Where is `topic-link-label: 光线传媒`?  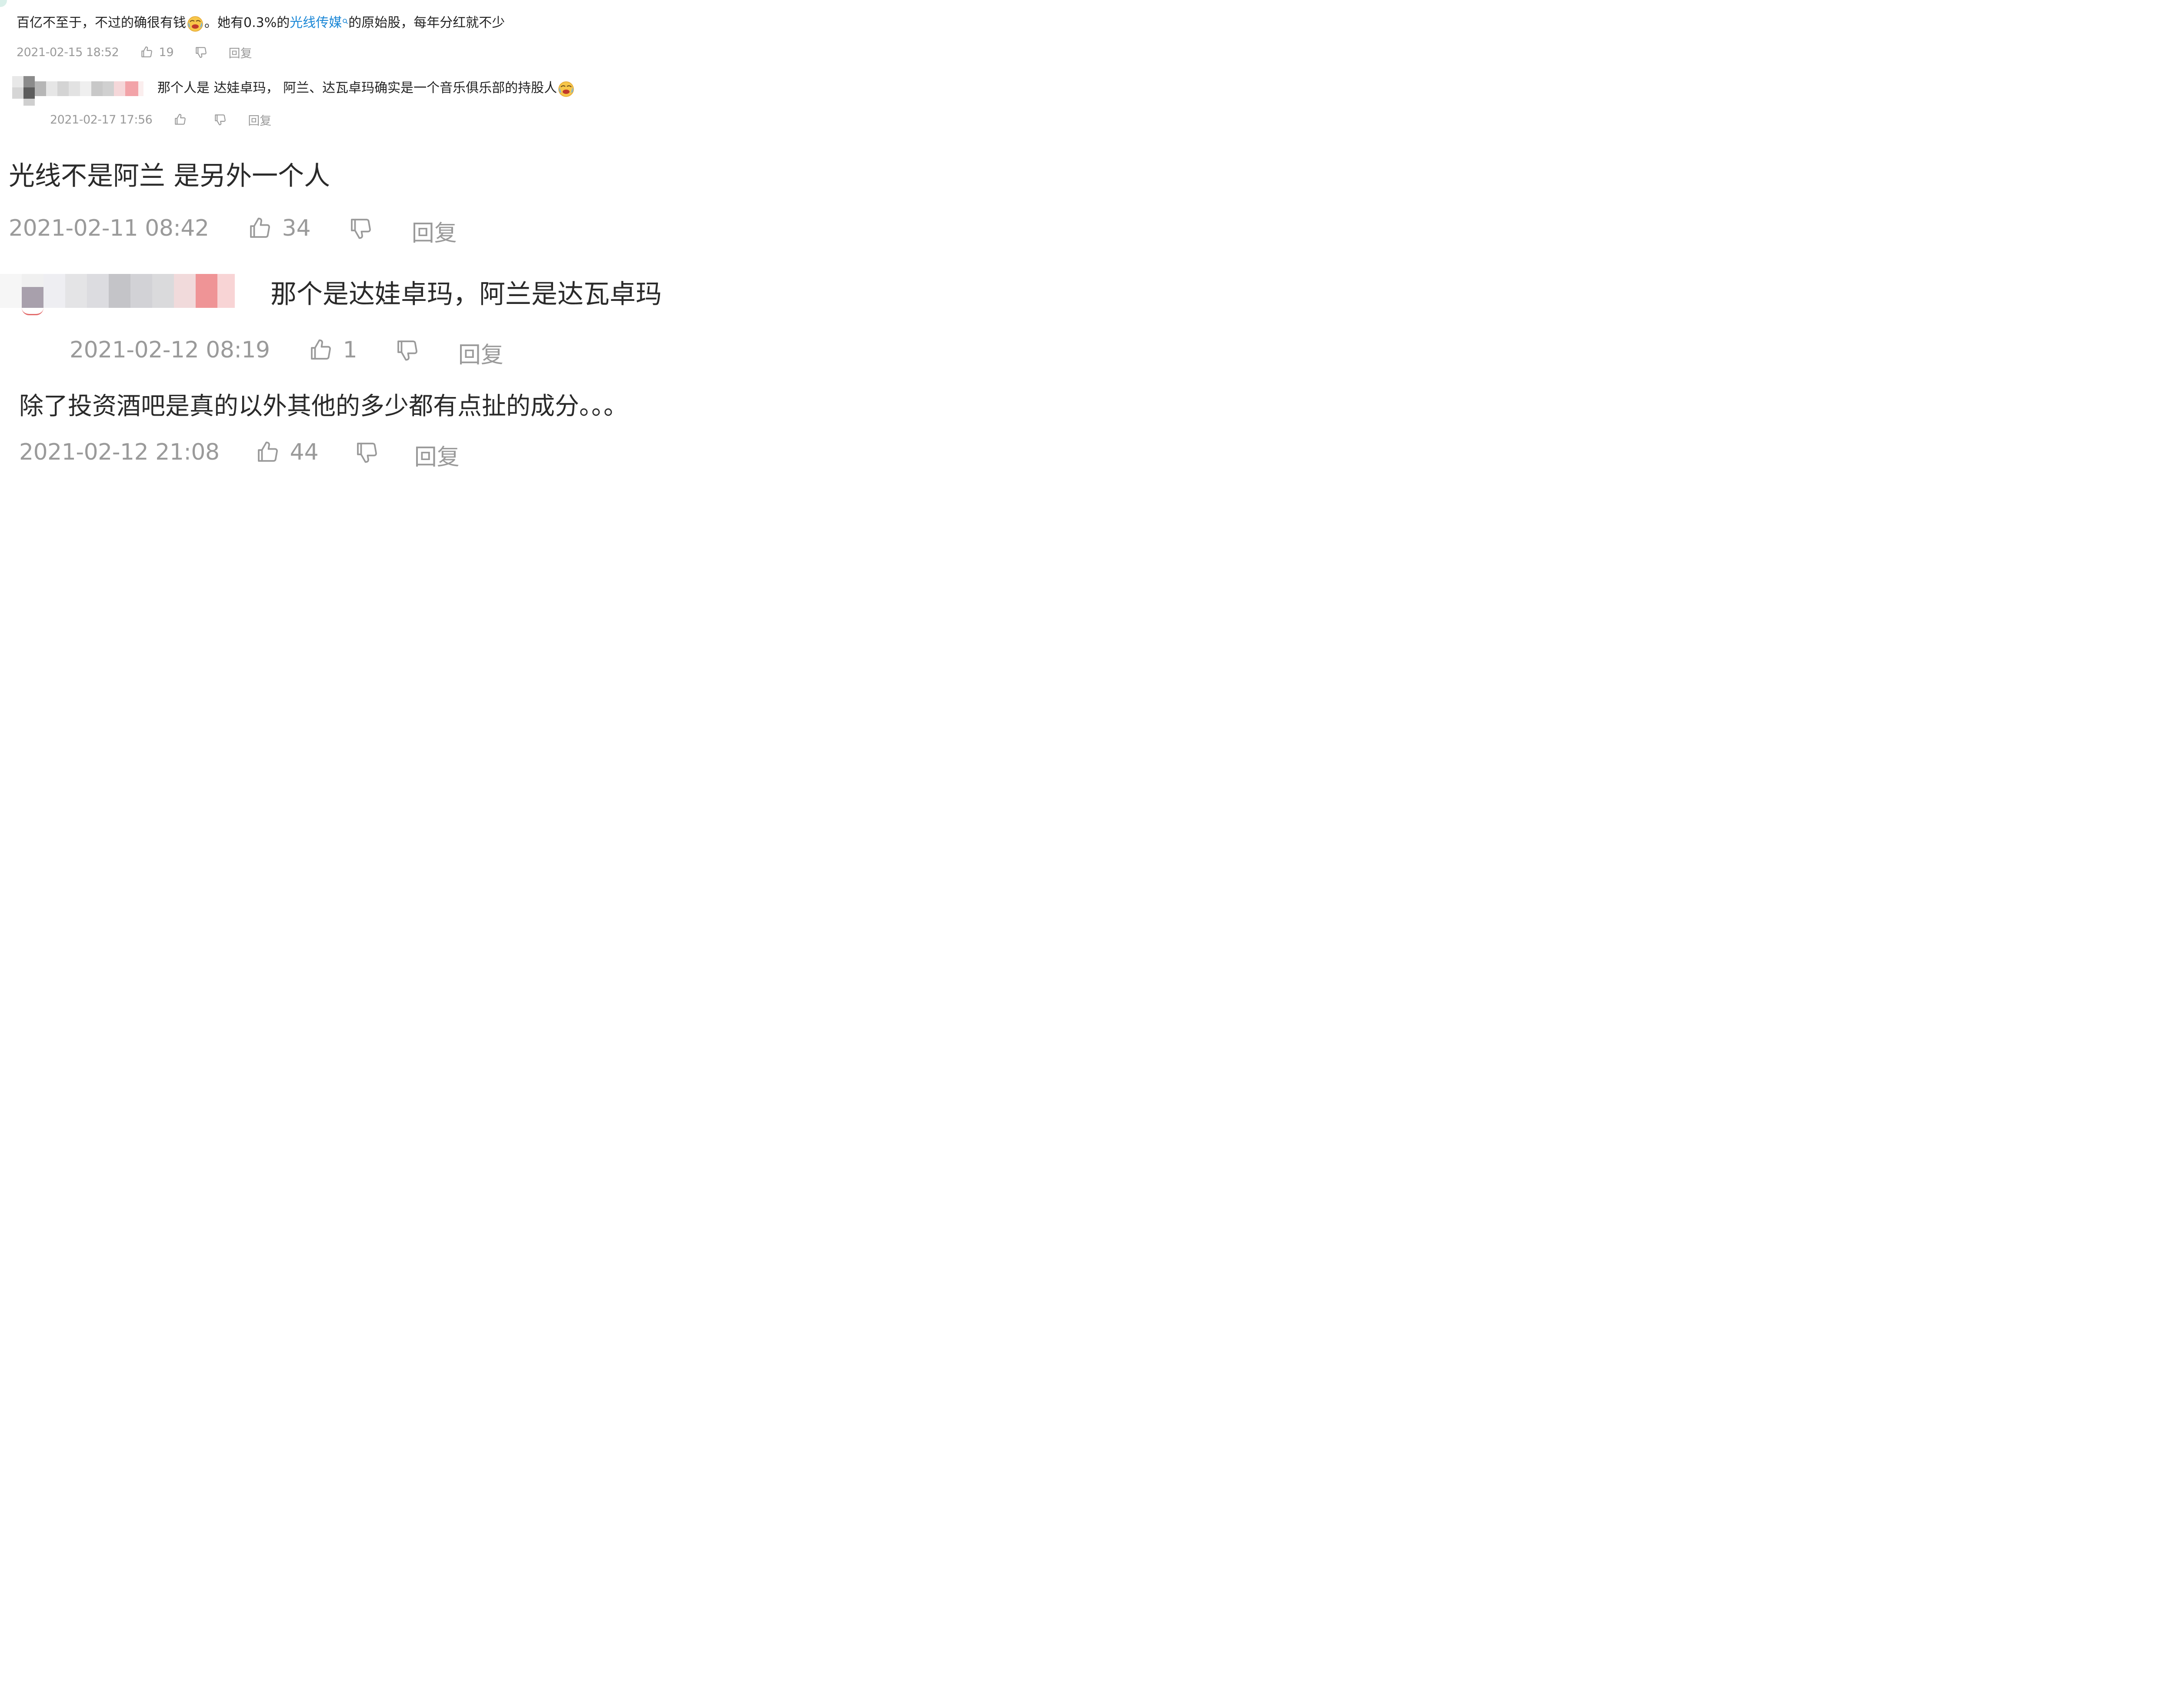 topic-link-label: 光线传媒 is located at coordinates (316, 22).